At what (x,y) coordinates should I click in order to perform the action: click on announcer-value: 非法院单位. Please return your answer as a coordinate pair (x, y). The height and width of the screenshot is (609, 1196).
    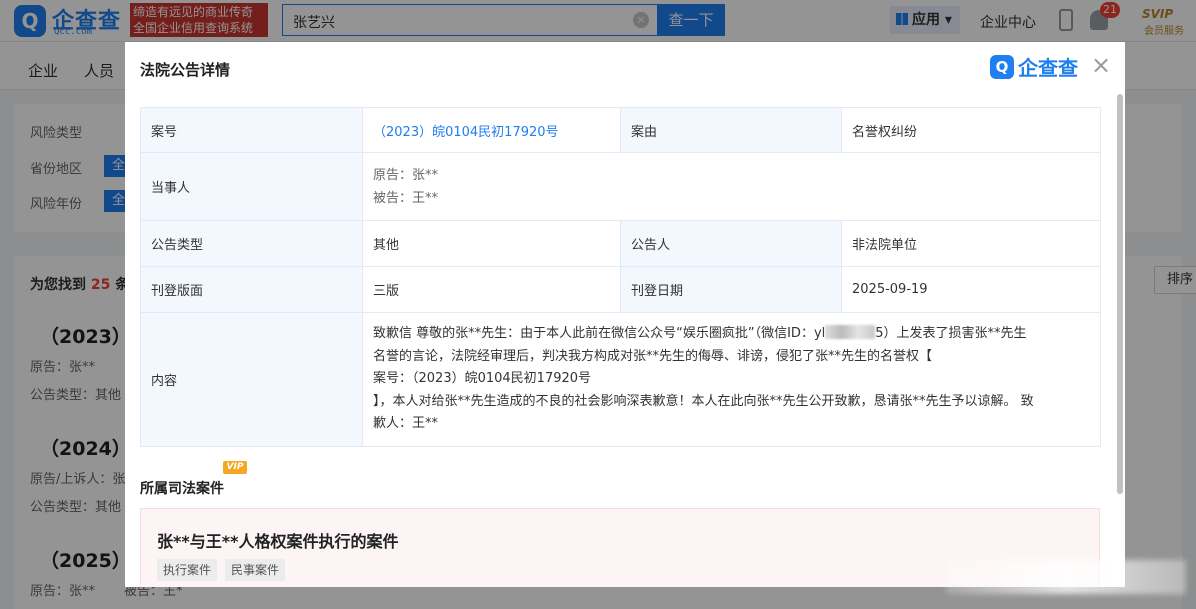
    Looking at the image, I should click on (971, 243).